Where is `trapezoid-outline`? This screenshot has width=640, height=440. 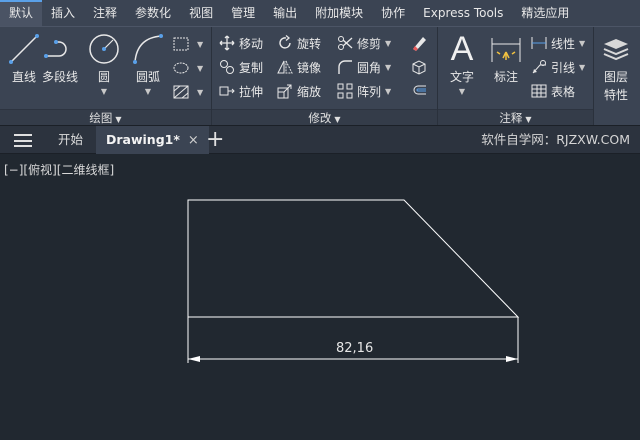
trapezoid-outline is located at coordinates (353, 258).